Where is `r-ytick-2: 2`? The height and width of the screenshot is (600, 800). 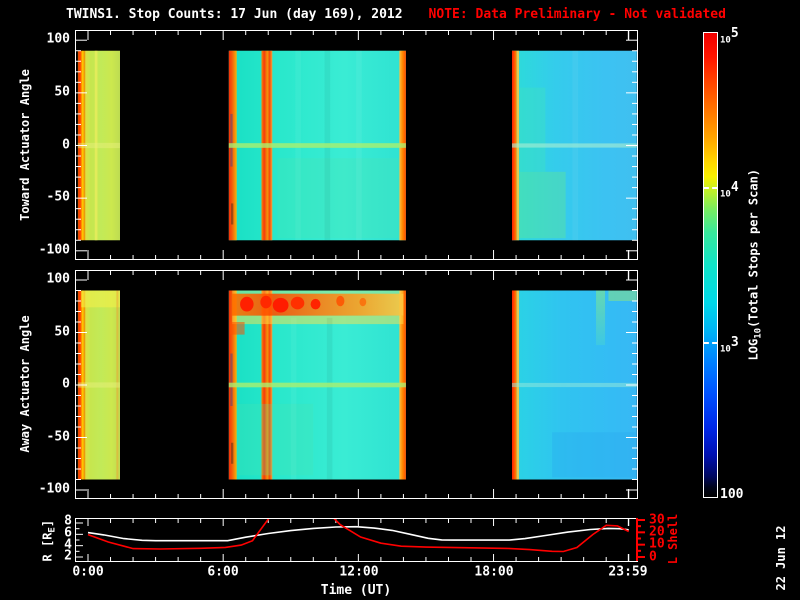 r-ytick-2: 2 is located at coordinates (68, 556).